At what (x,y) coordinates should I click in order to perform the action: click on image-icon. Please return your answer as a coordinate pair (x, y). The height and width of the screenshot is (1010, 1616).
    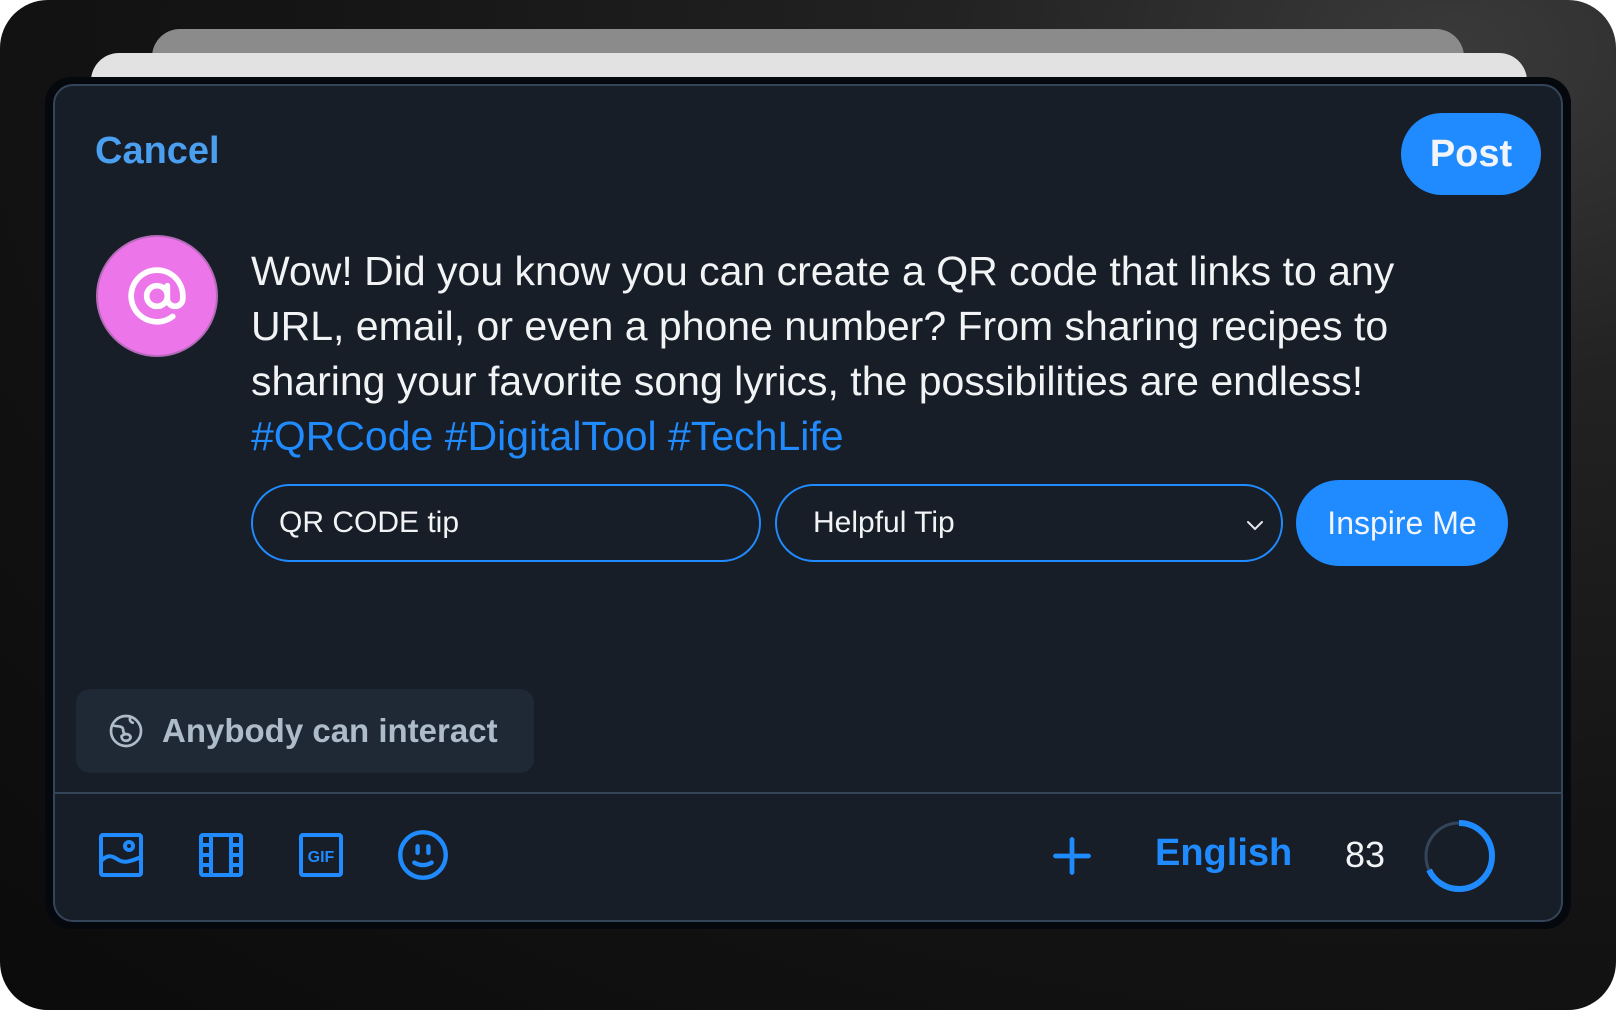
    Looking at the image, I should click on (121, 855).